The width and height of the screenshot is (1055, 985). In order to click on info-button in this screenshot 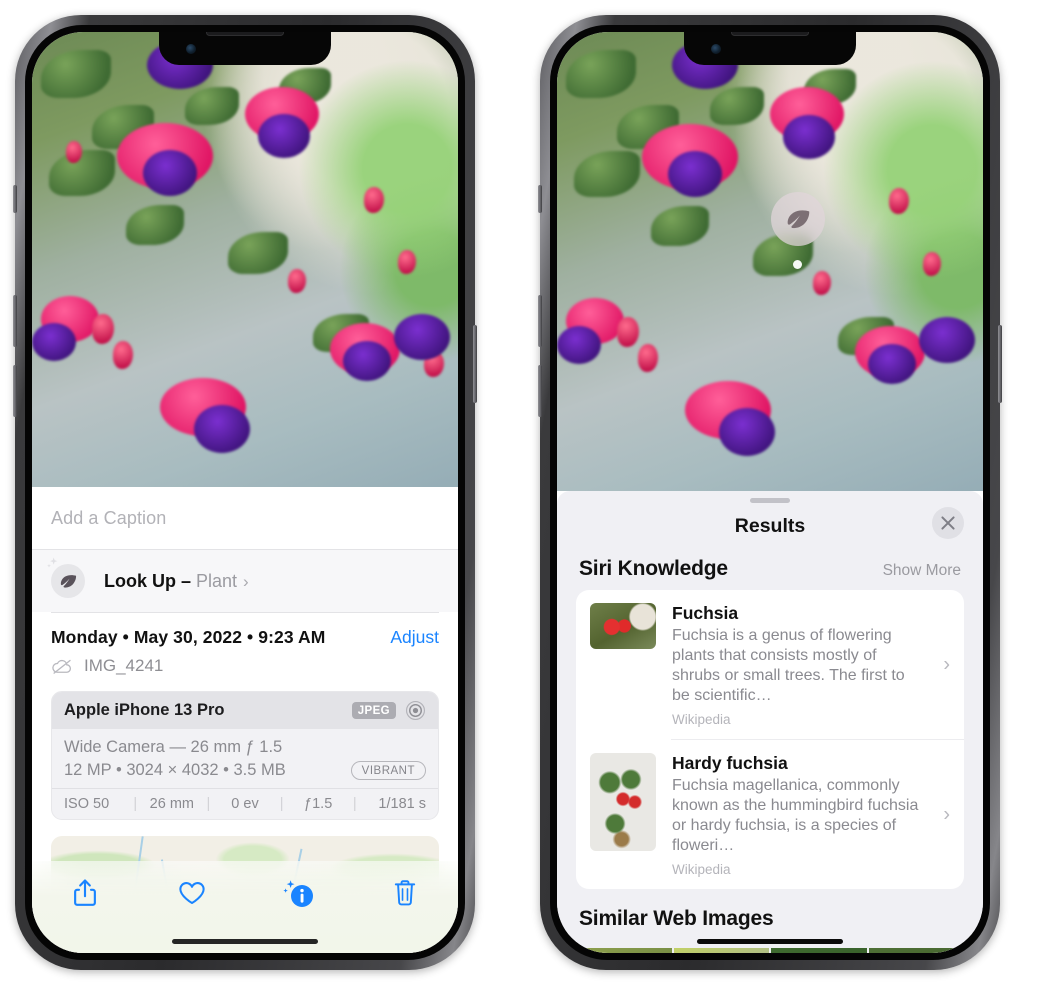, I will do `click(298, 893)`.